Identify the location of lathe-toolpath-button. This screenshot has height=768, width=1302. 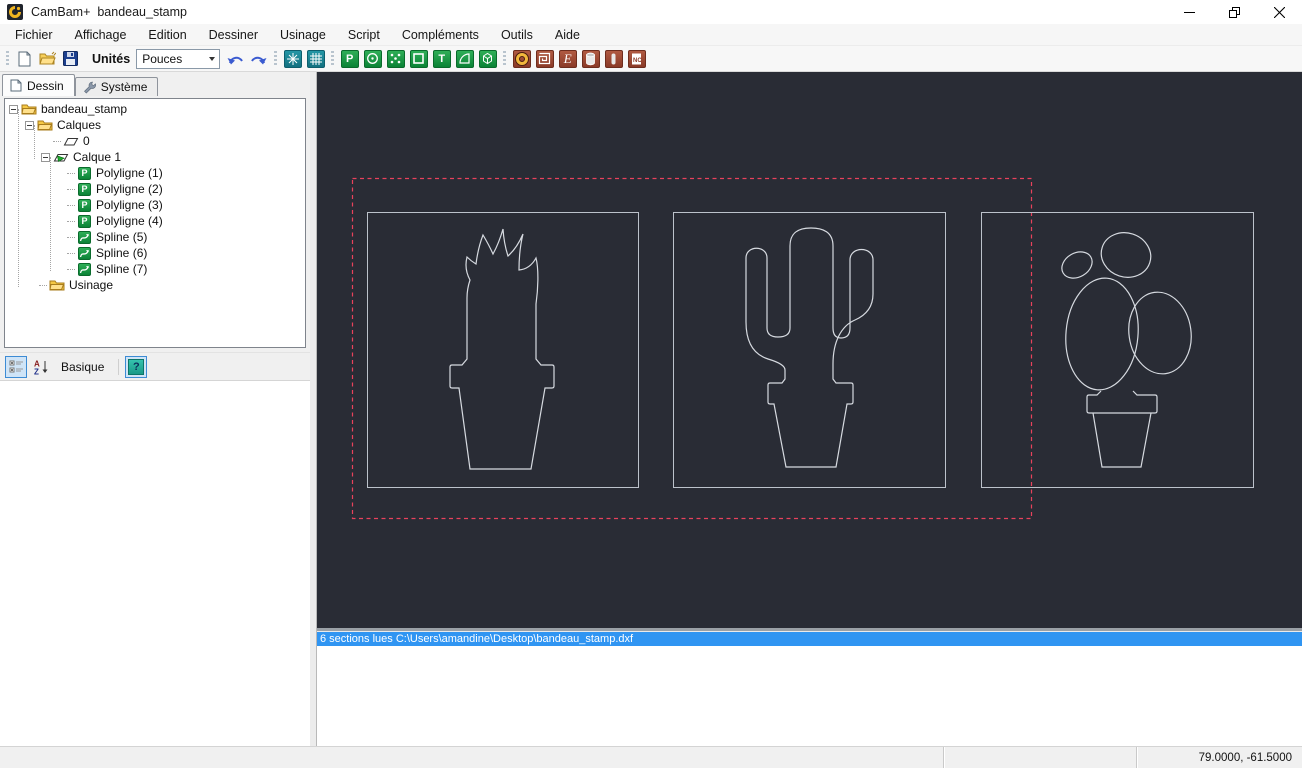
(613, 58).